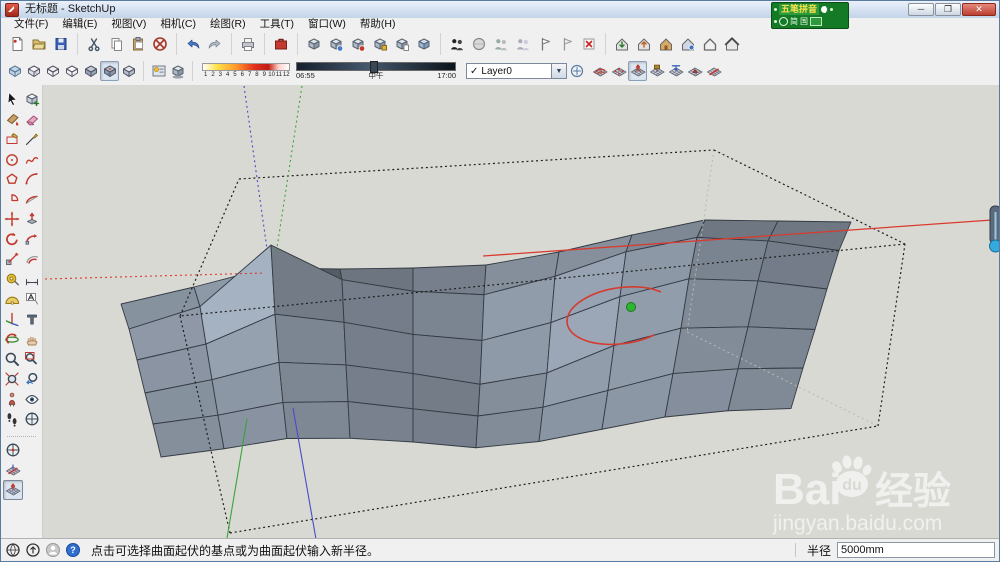 The height and width of the screenshot is (562, 1000). What do you see at coordinates (12, 339) in the screenshot?
I see `orbit-button` at bounding box center [12, 339].